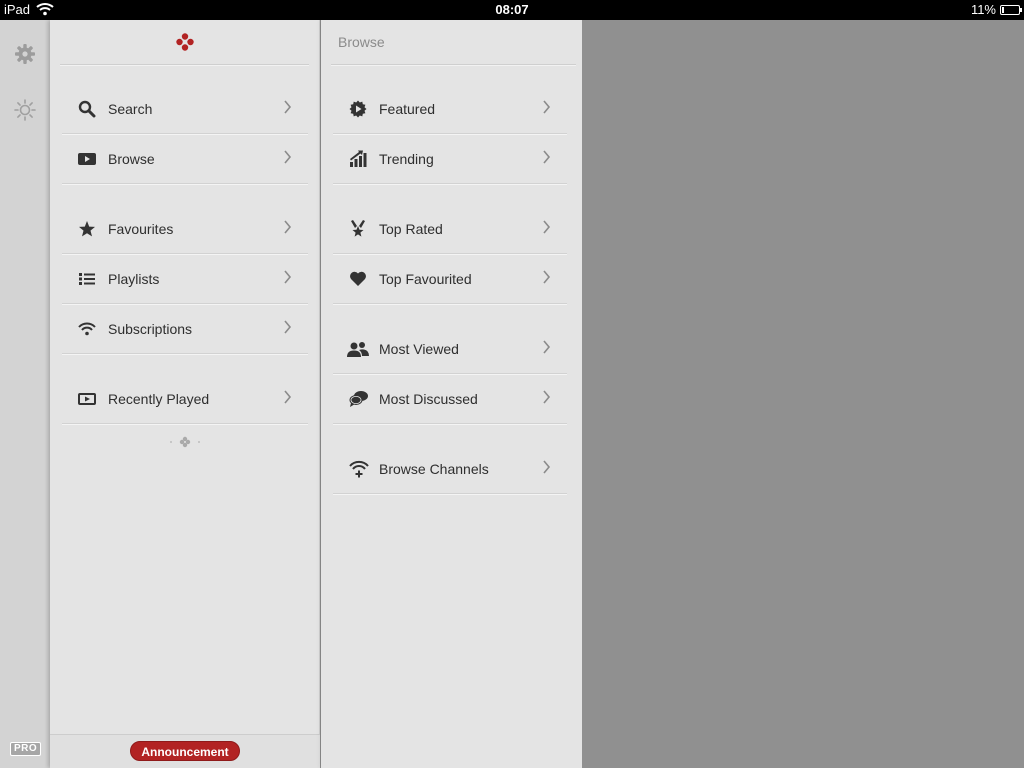  I want to click on menu-item-label: Recently Played, so click(159, 399).